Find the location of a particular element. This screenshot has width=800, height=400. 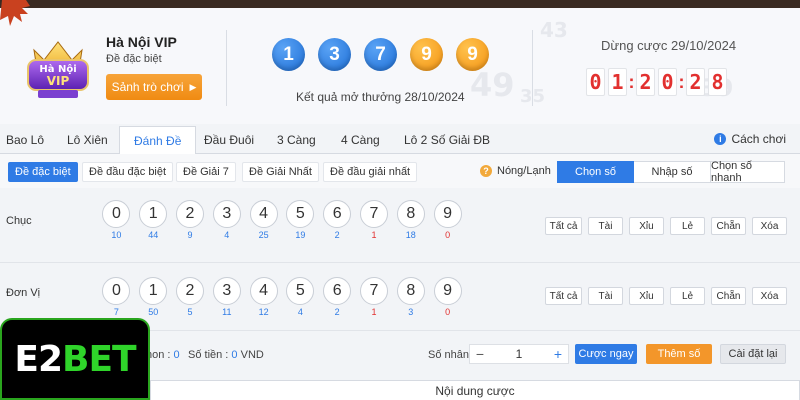

frequency-count: 7 is located at coordinates (116, 312).